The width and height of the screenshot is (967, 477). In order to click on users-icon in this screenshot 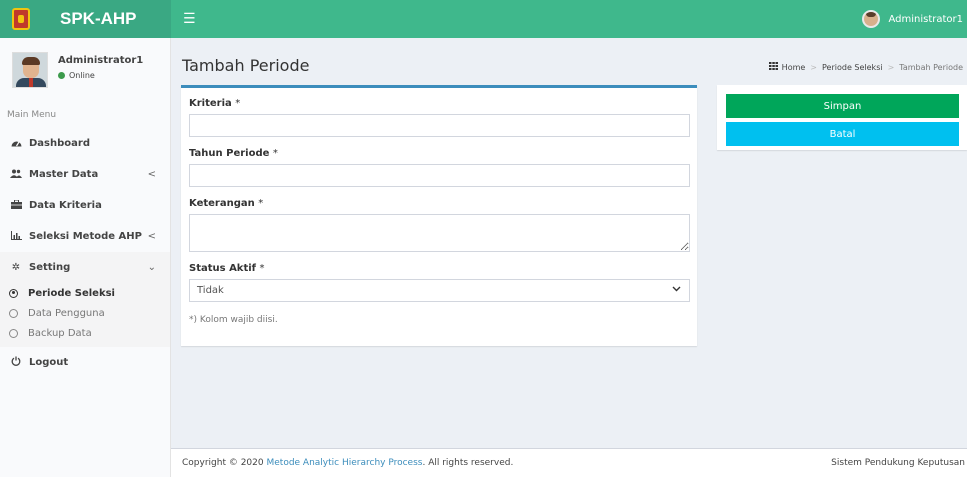, I will do `click(16, 175)`.